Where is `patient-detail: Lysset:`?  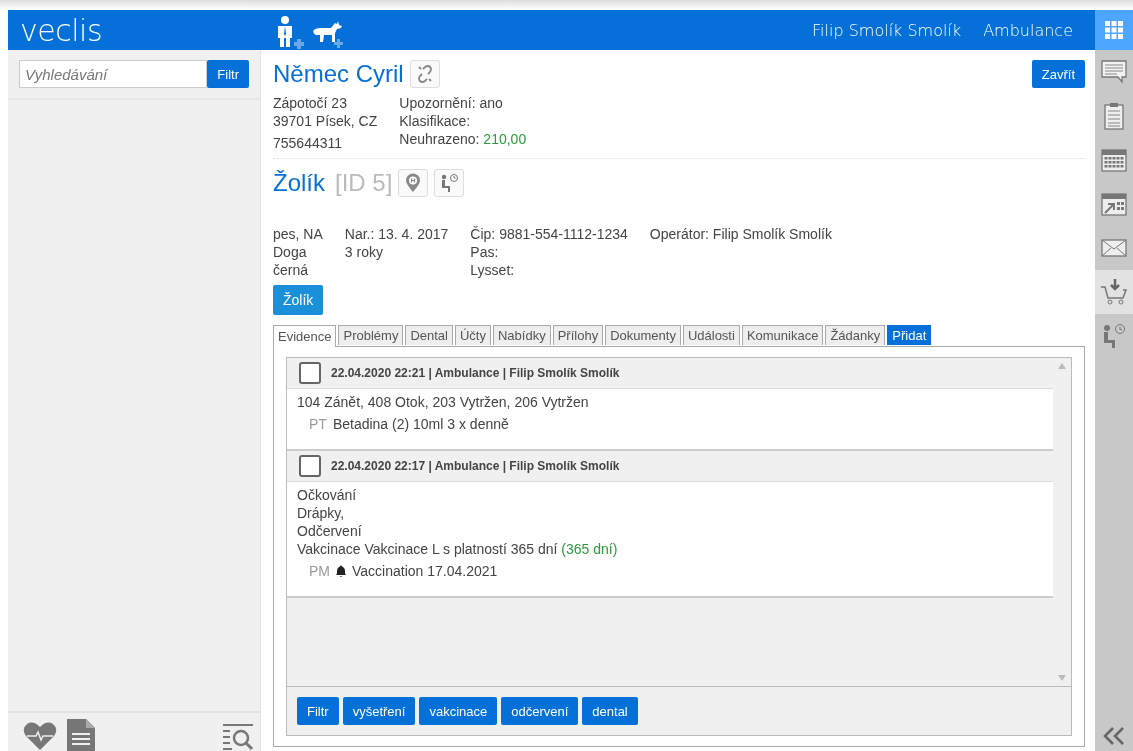
patient-detail: Lysset: is located at coordinates (493, 270).